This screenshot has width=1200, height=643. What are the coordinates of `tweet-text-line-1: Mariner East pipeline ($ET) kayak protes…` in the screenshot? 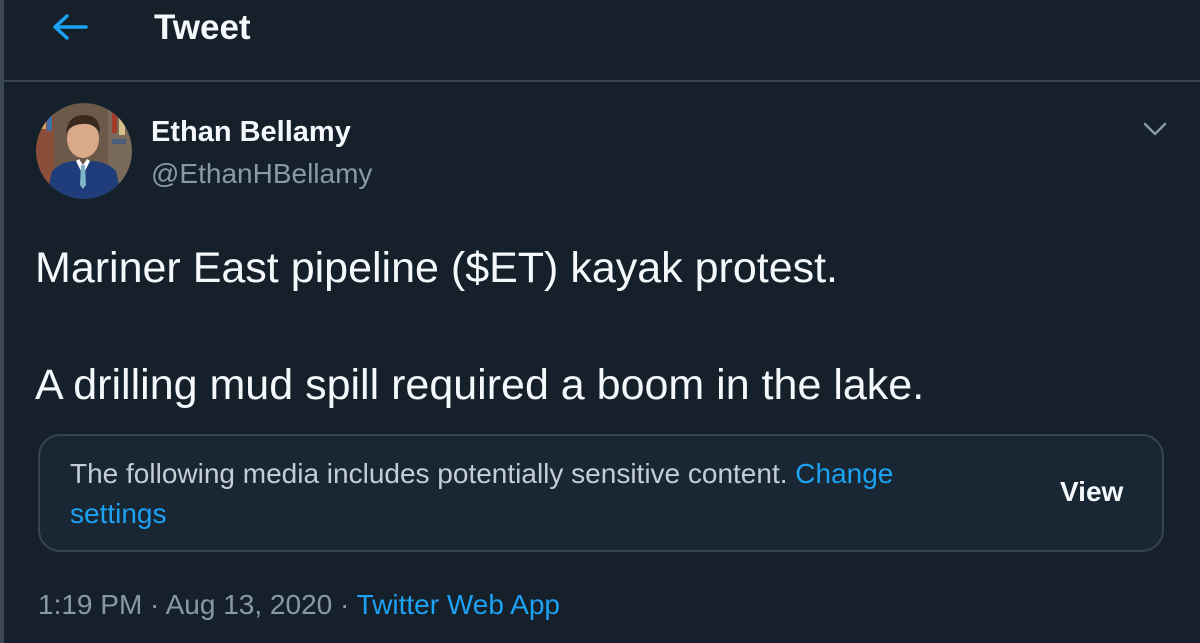 It's located at (436, 268).